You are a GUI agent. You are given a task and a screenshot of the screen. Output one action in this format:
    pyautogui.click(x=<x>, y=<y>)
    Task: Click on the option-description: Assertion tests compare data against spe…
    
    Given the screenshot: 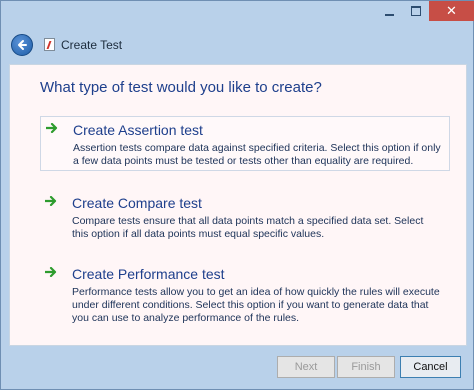 What is the action you would take?
    pyautogui.click(x=257, y=154)
    